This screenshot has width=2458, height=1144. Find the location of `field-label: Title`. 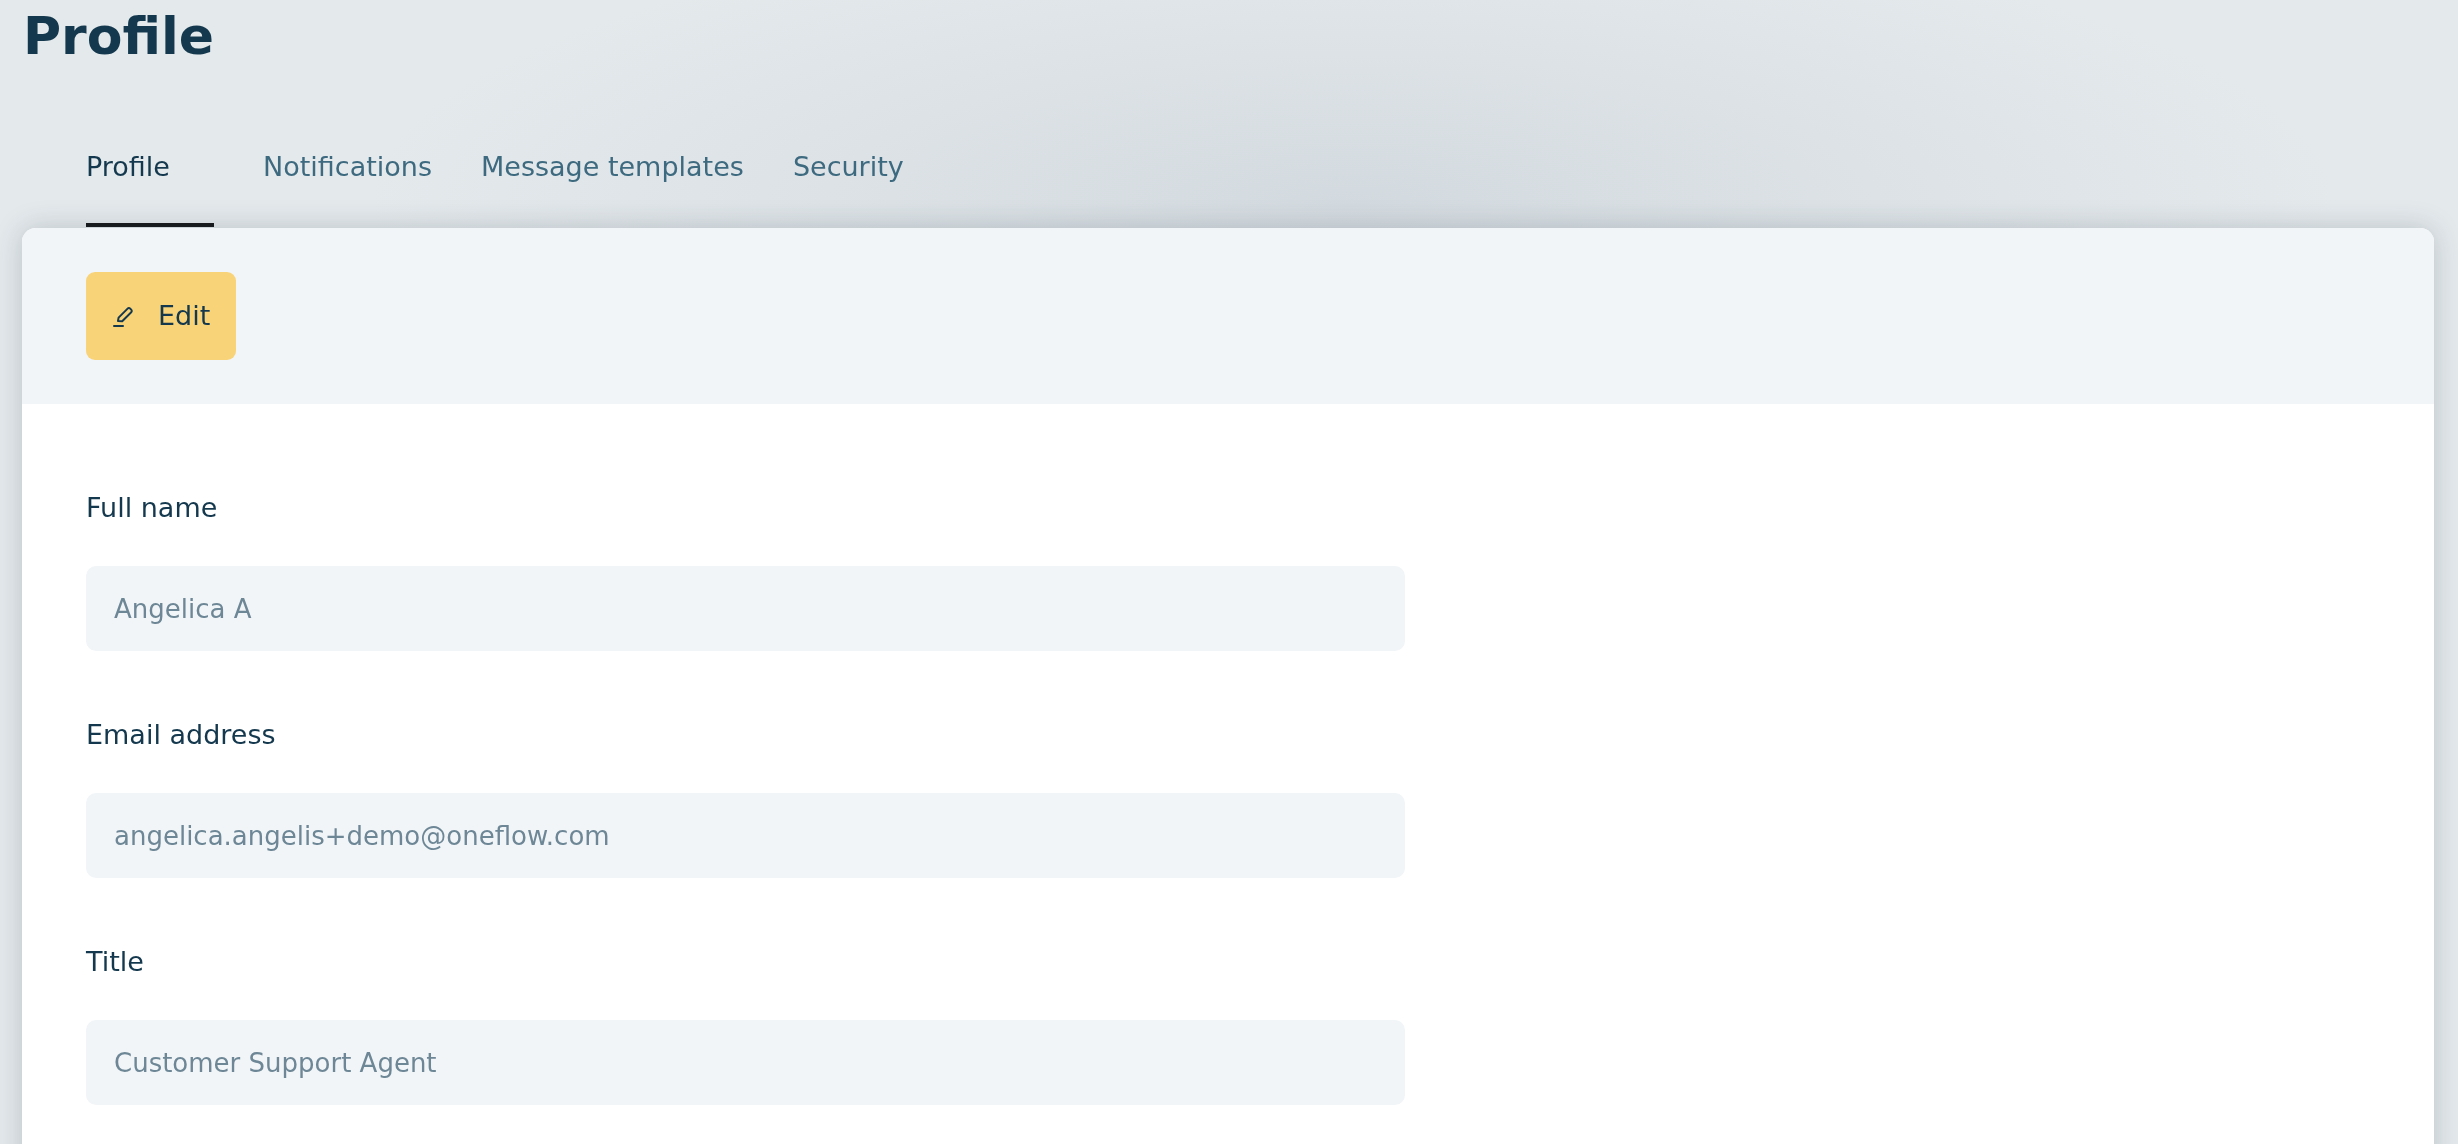

field-label: Title is located at coordinates (115, 962).